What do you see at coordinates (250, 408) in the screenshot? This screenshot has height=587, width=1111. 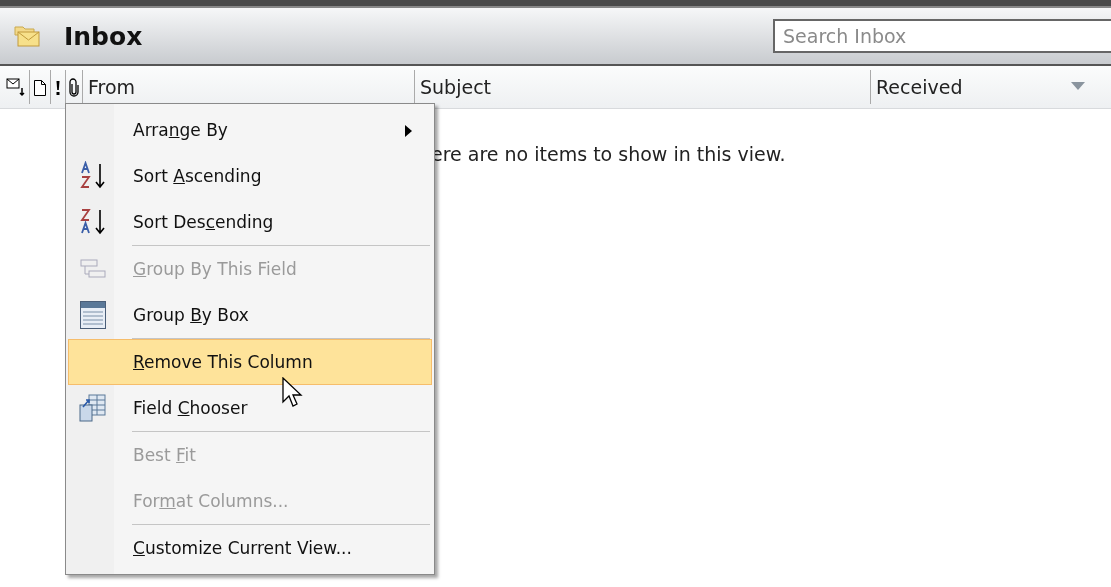 I see `menu-item: Field Chooser` at bounding box center [250, 408].